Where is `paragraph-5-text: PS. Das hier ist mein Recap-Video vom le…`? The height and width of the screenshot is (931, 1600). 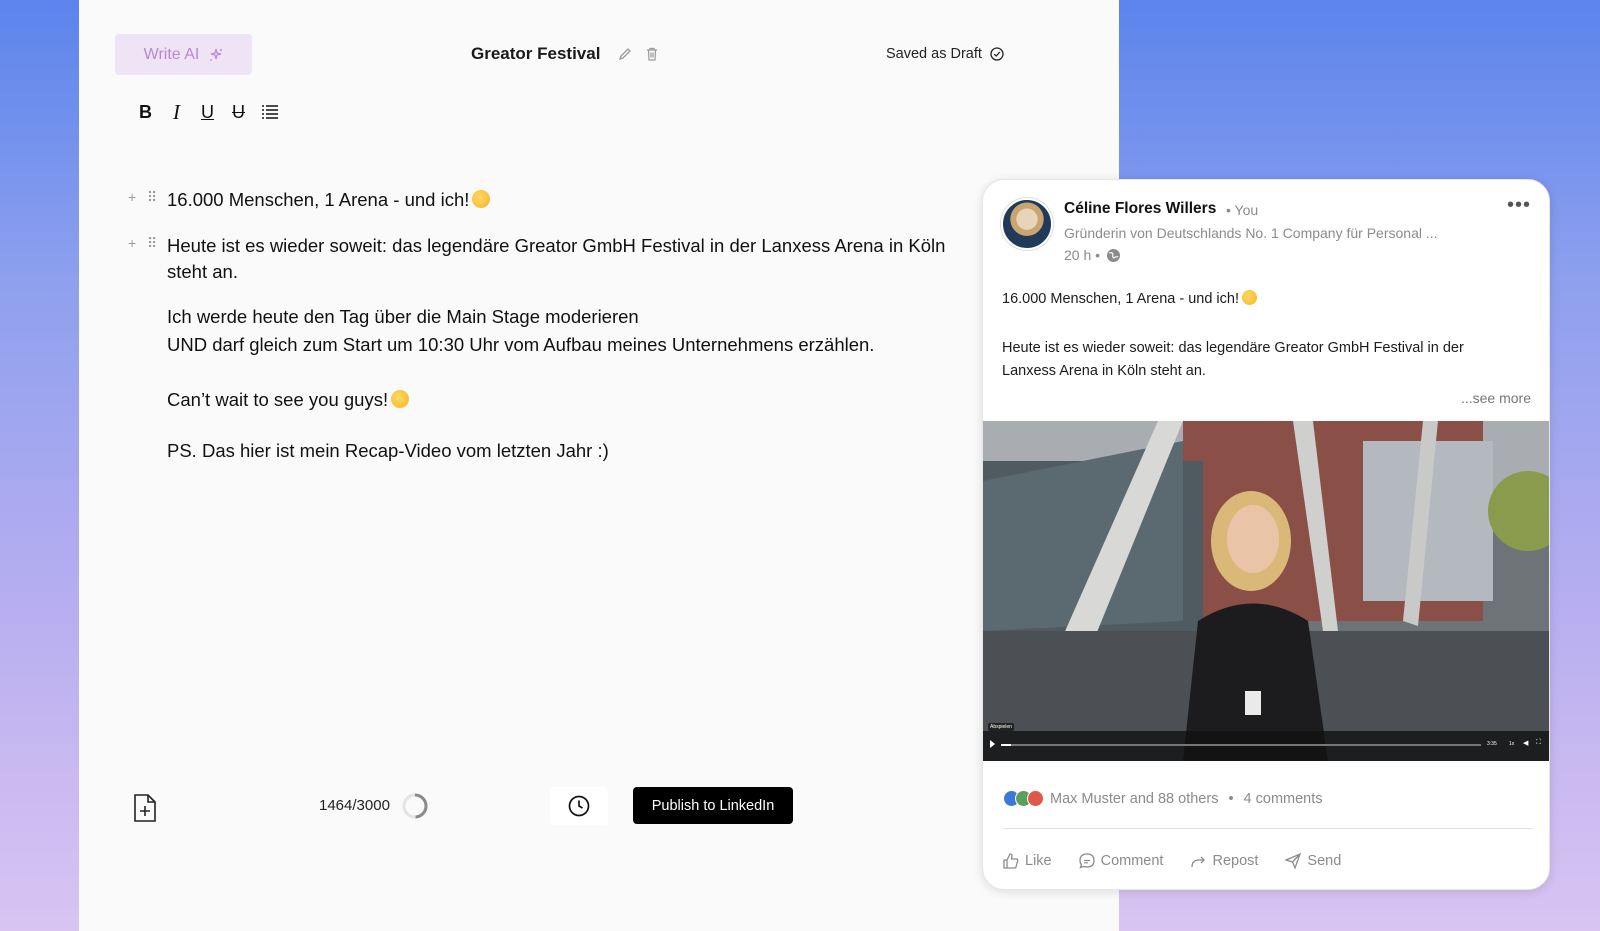
paragraph-5-text: PS. Das hier ist mein Recap-Video vom le… is located at coordinates (388, 450).